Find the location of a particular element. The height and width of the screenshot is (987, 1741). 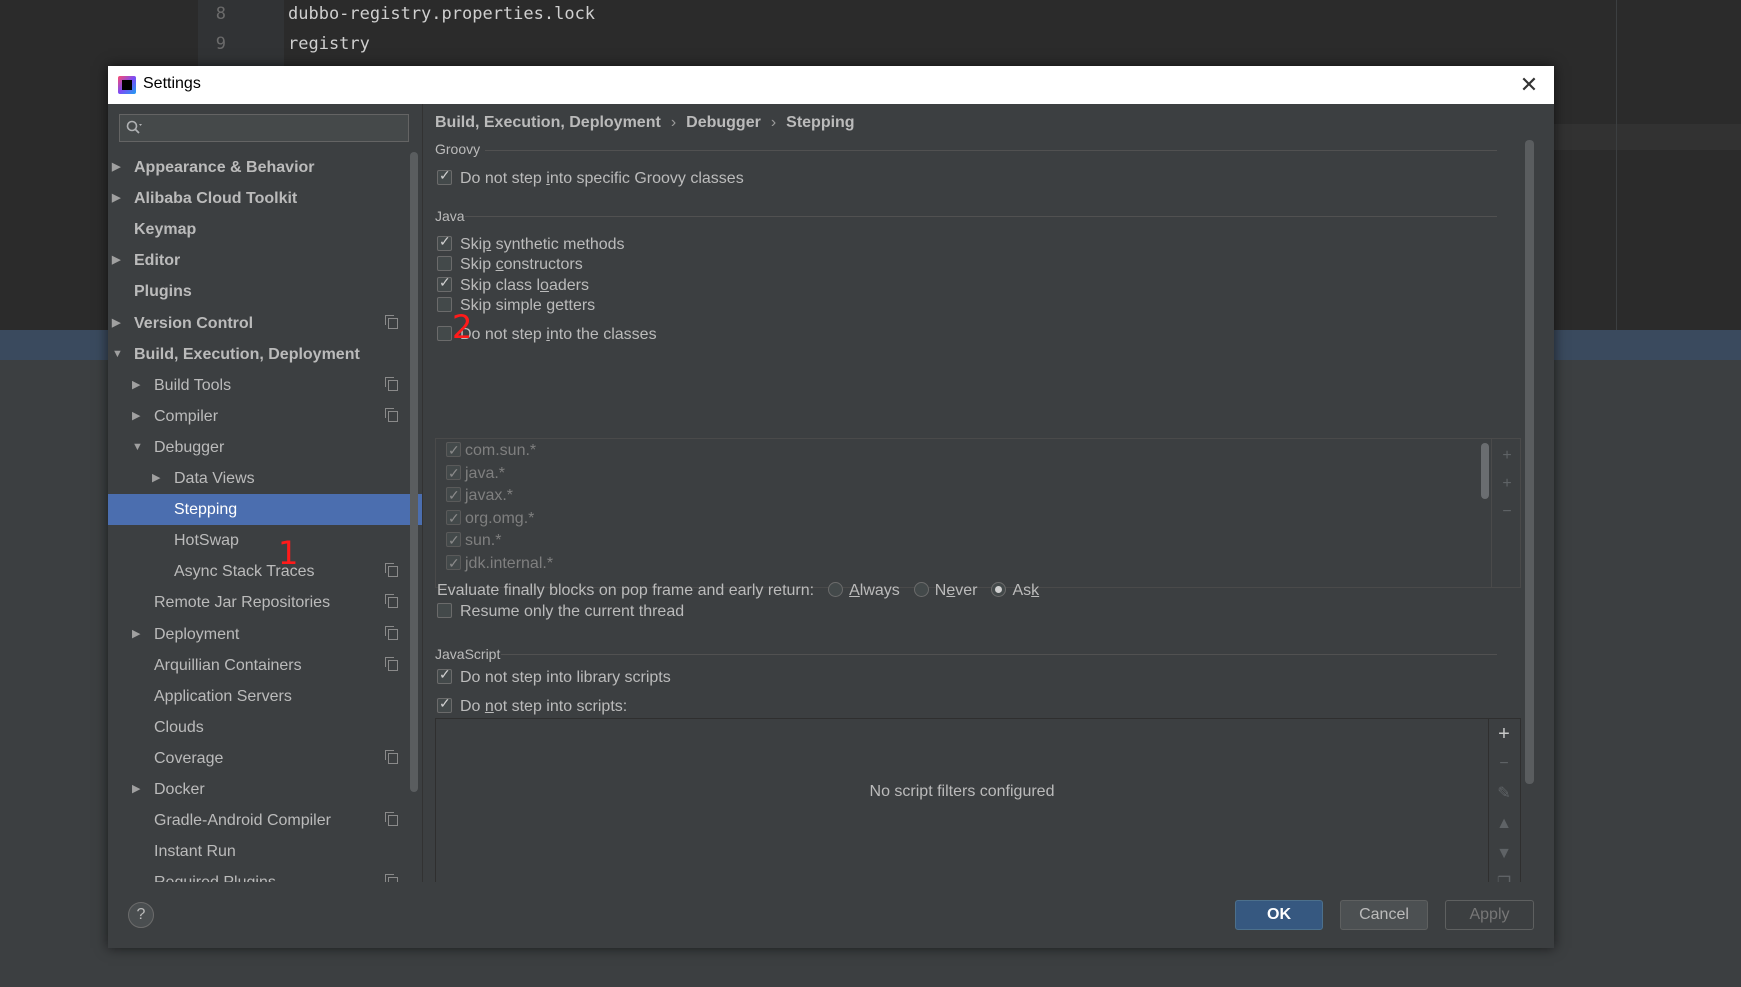

sidebar-item-label: Compiler is located at coordinates (186, 416).